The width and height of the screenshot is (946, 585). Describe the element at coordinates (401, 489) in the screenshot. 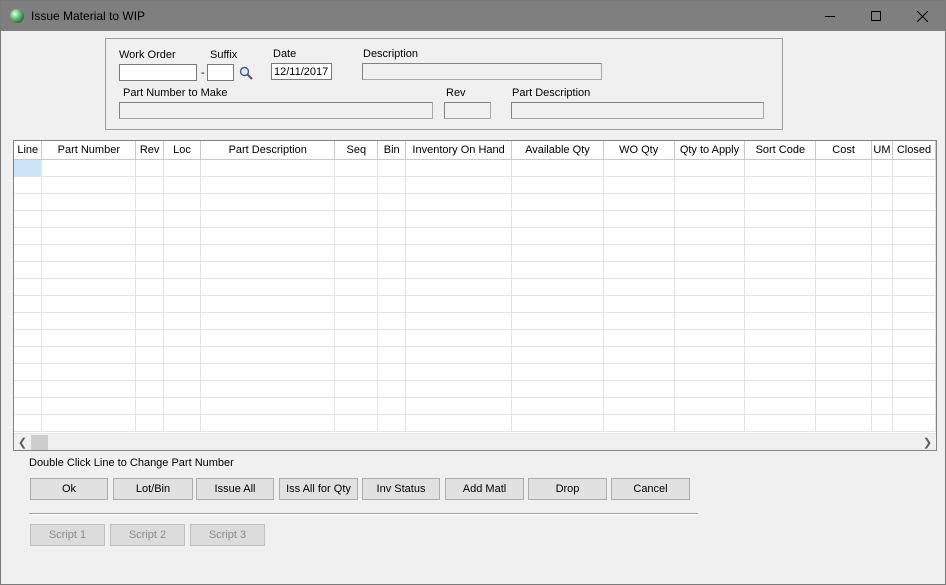

I see `inv-status-button: Inv Status` at that location.